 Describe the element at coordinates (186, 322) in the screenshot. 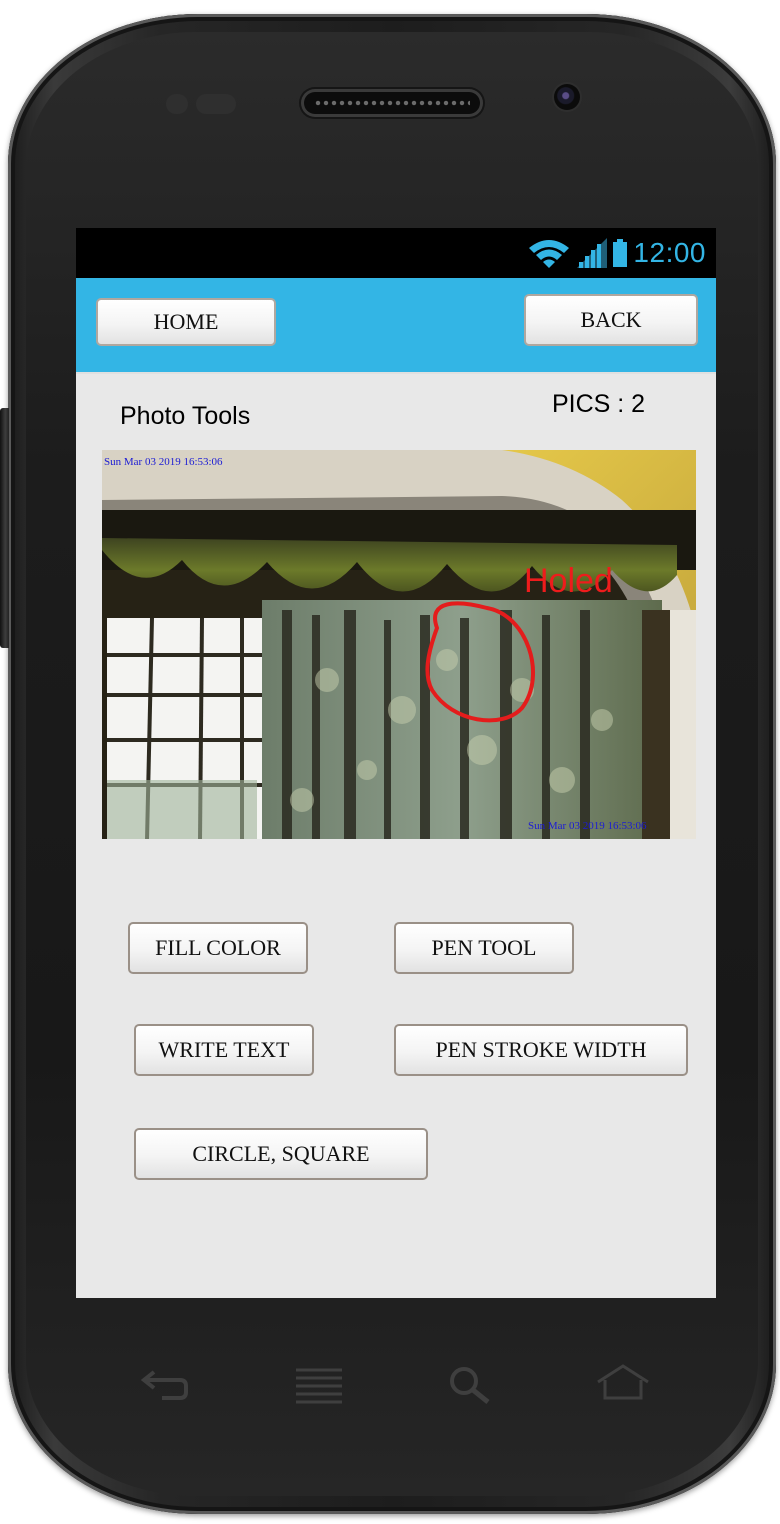

I see `home-button: HOME` at that location.